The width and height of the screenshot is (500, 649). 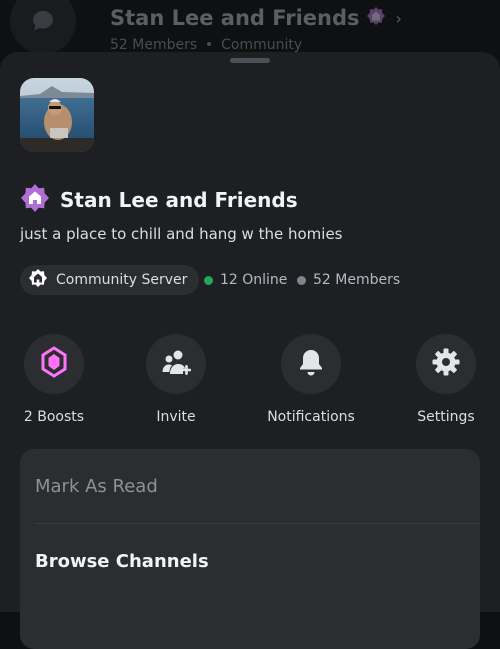 I want to click on settings-button: Settings, so click(x=445, y=379).